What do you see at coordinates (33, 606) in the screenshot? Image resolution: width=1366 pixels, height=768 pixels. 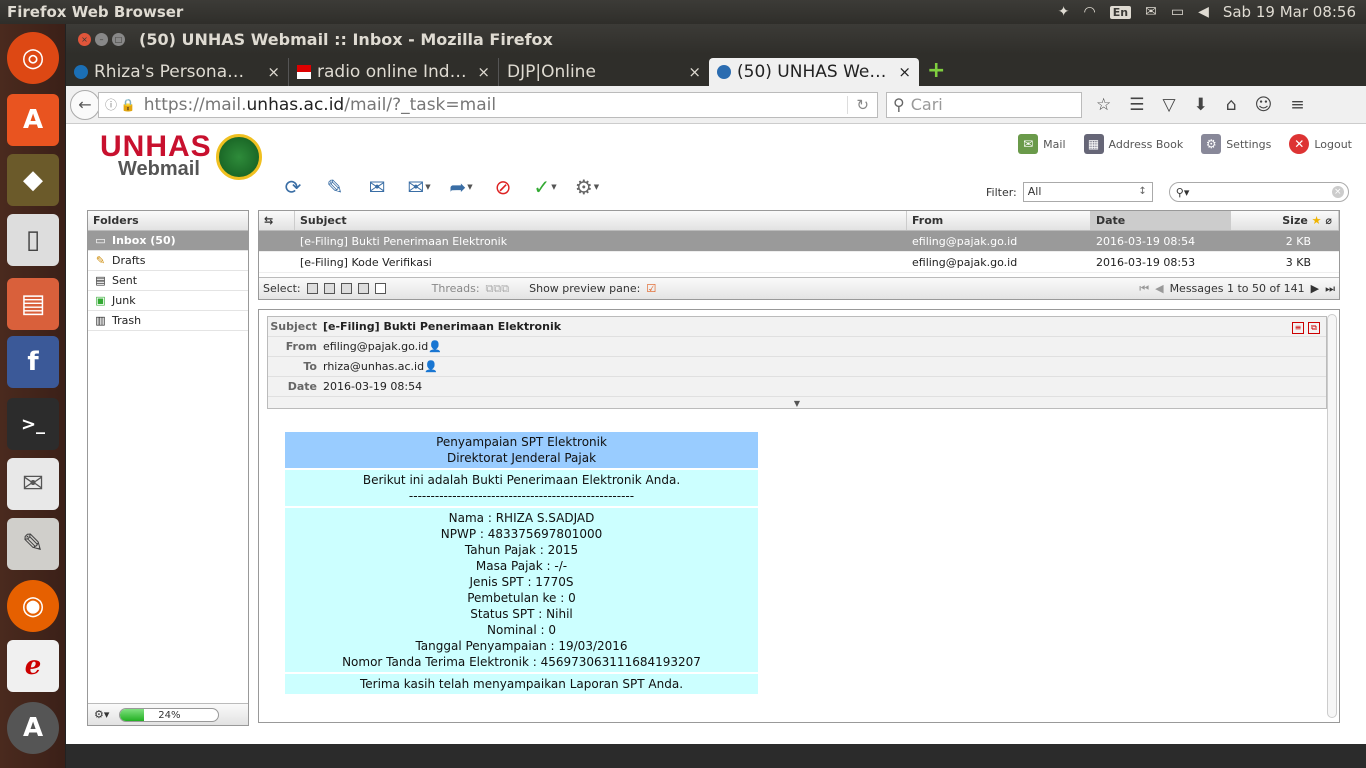 I see `firefox-icon: ◉` at bounding box center [33, 606].